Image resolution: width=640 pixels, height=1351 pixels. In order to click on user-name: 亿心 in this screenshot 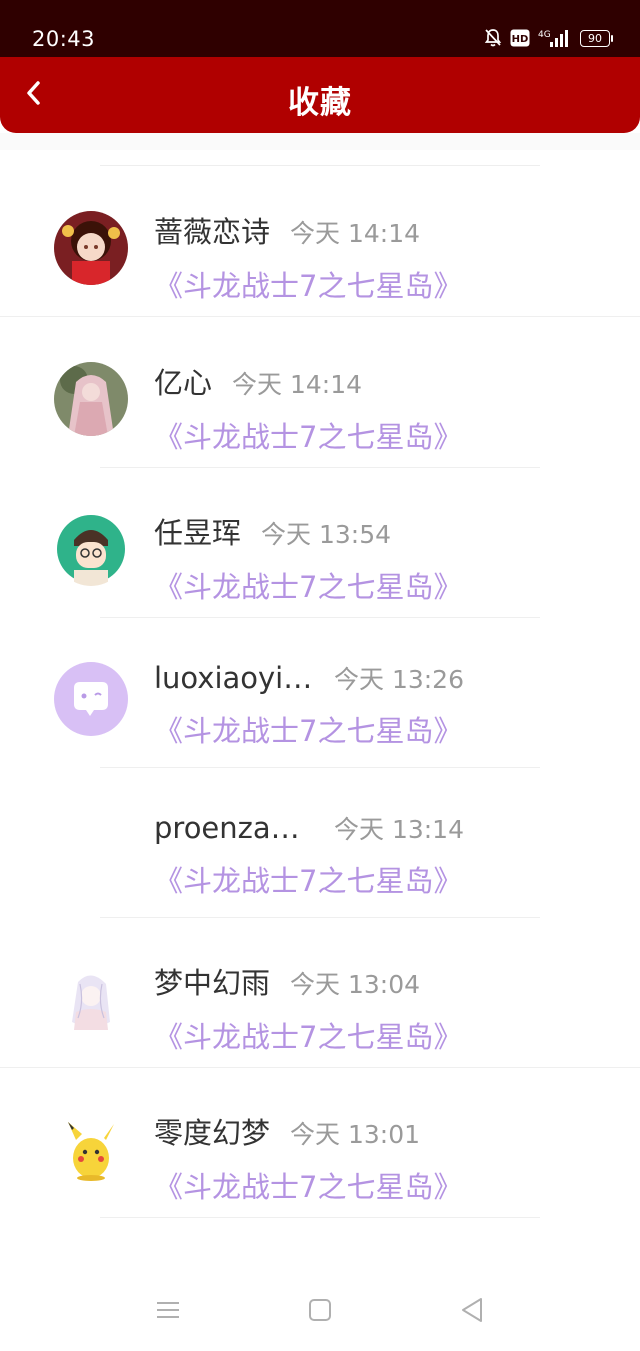, I will do `click(183, 381)`.